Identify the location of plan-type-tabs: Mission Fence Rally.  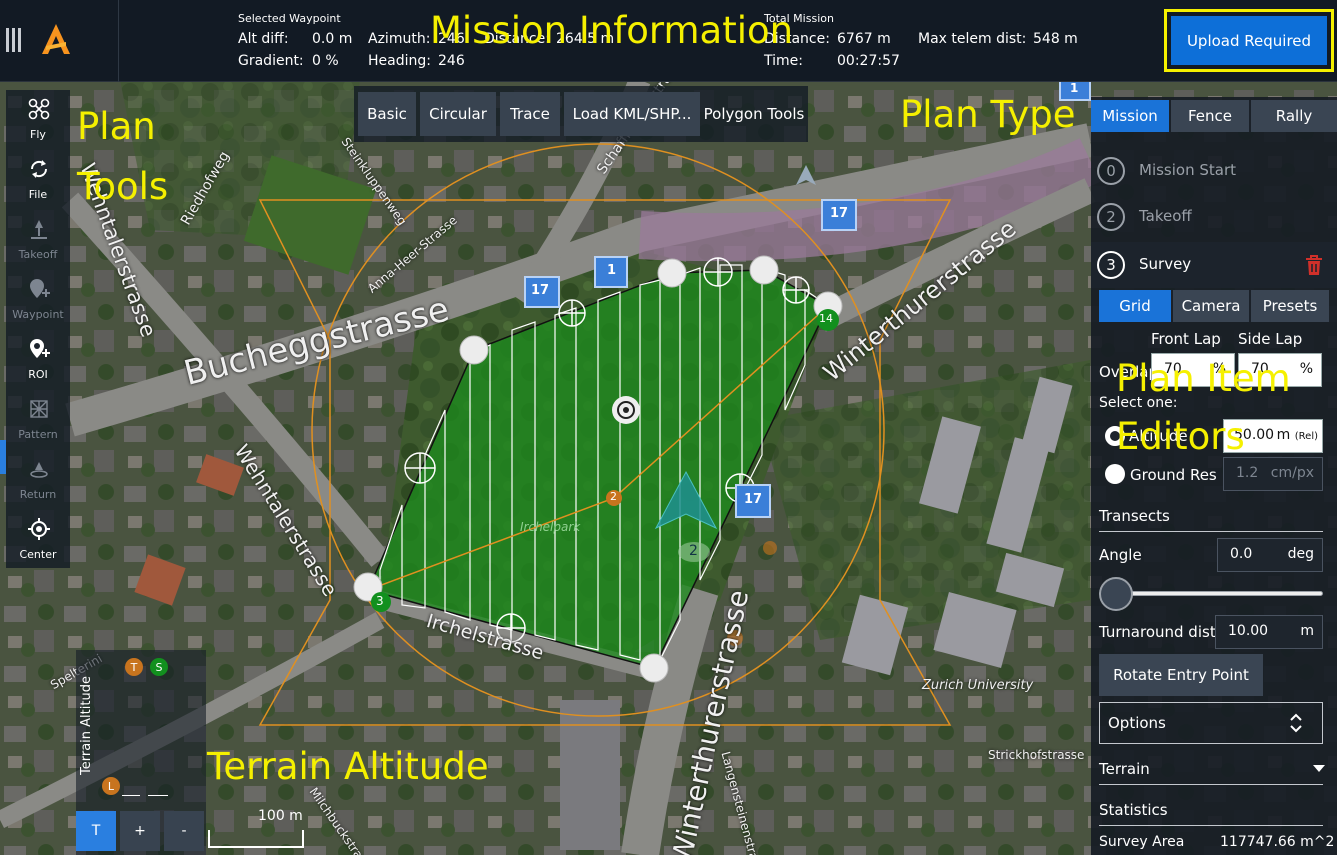
(1214, 116).